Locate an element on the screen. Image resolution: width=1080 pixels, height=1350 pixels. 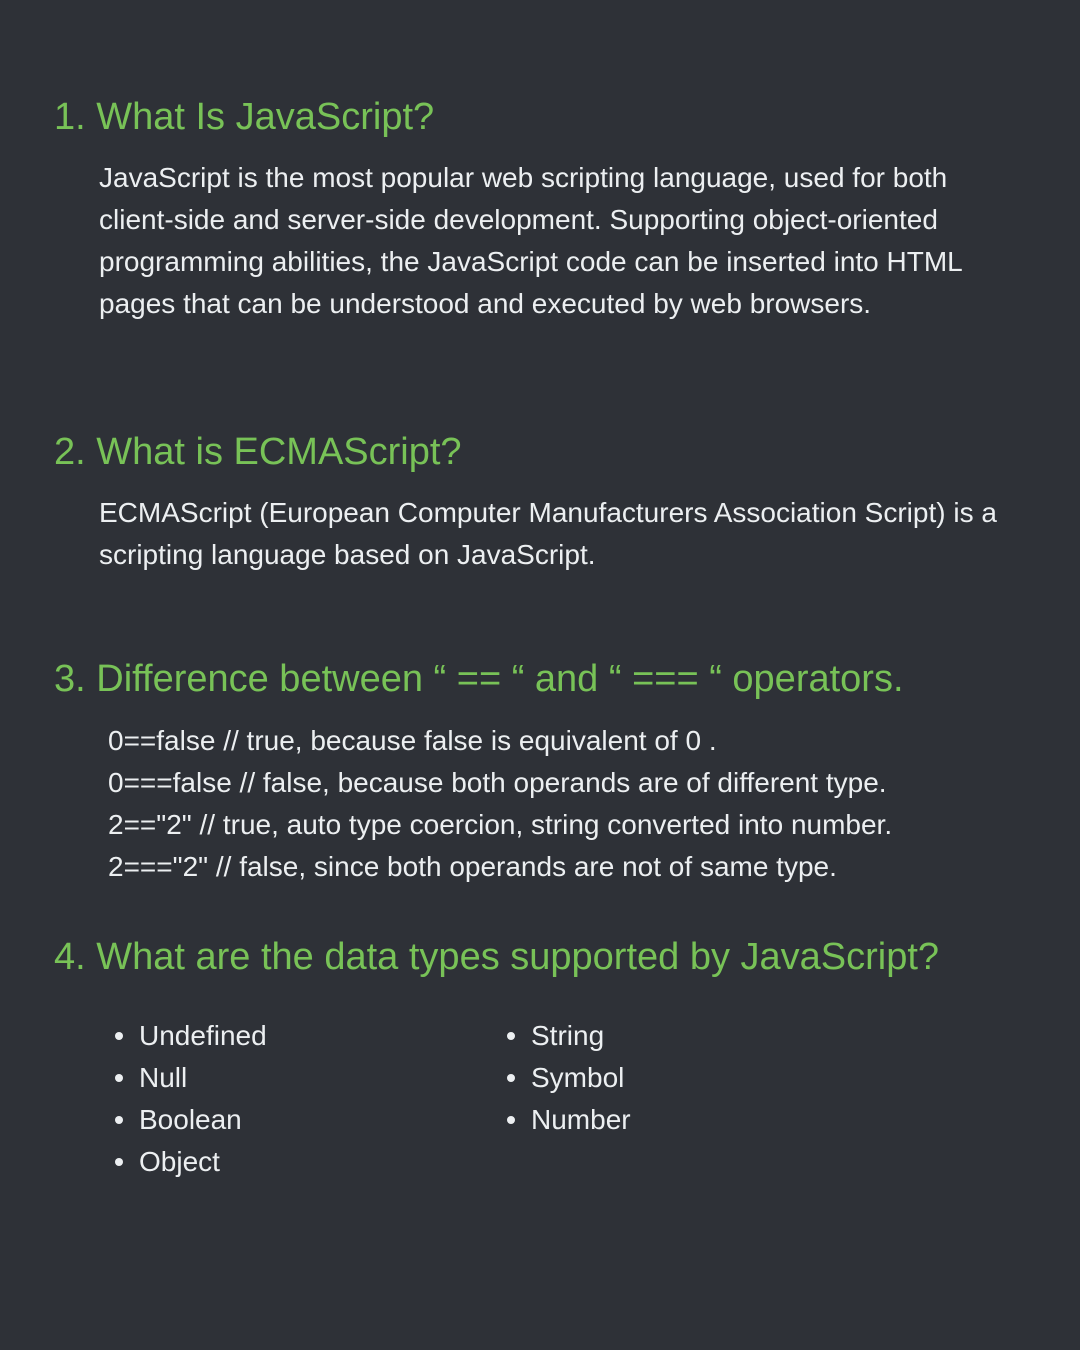
data-type-item: Object is located at coordinates (191, 1162).